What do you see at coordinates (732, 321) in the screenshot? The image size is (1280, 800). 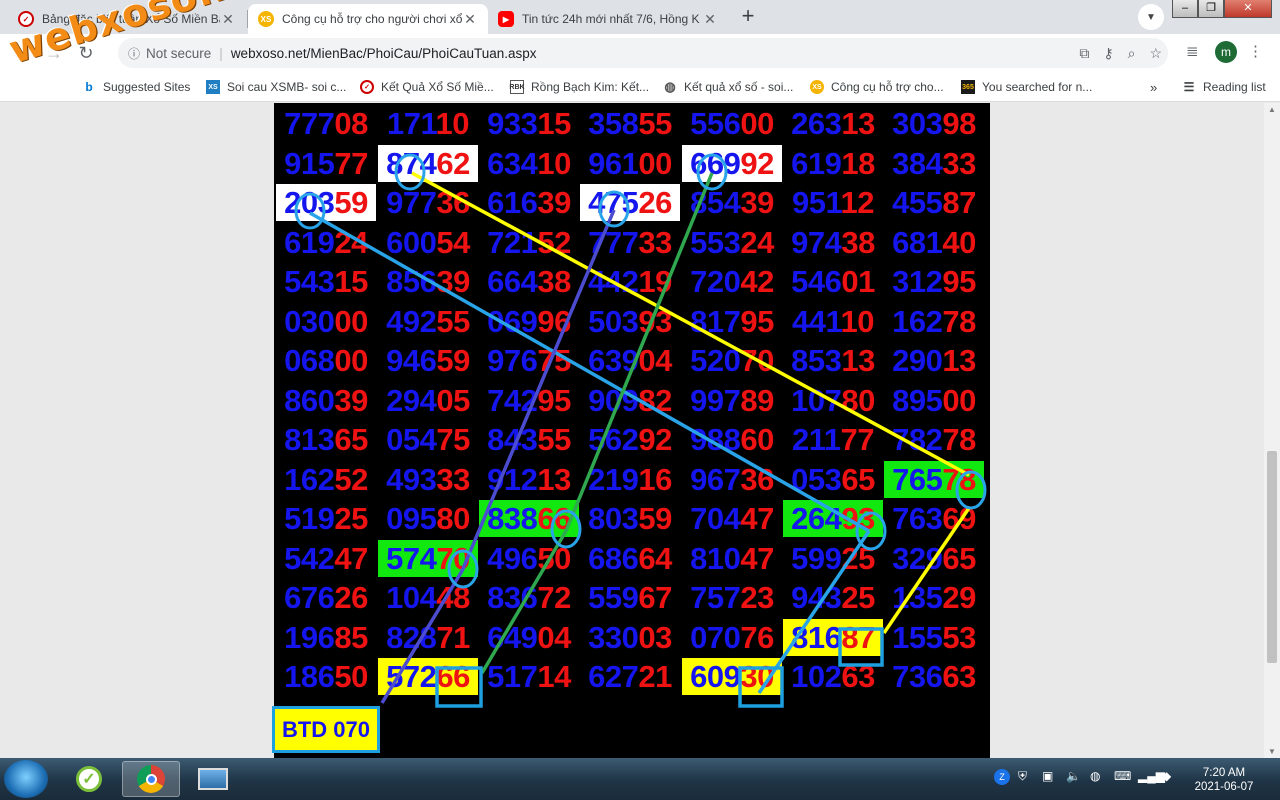 I see `board-cell: 81795` at bounding box center [732, 321].